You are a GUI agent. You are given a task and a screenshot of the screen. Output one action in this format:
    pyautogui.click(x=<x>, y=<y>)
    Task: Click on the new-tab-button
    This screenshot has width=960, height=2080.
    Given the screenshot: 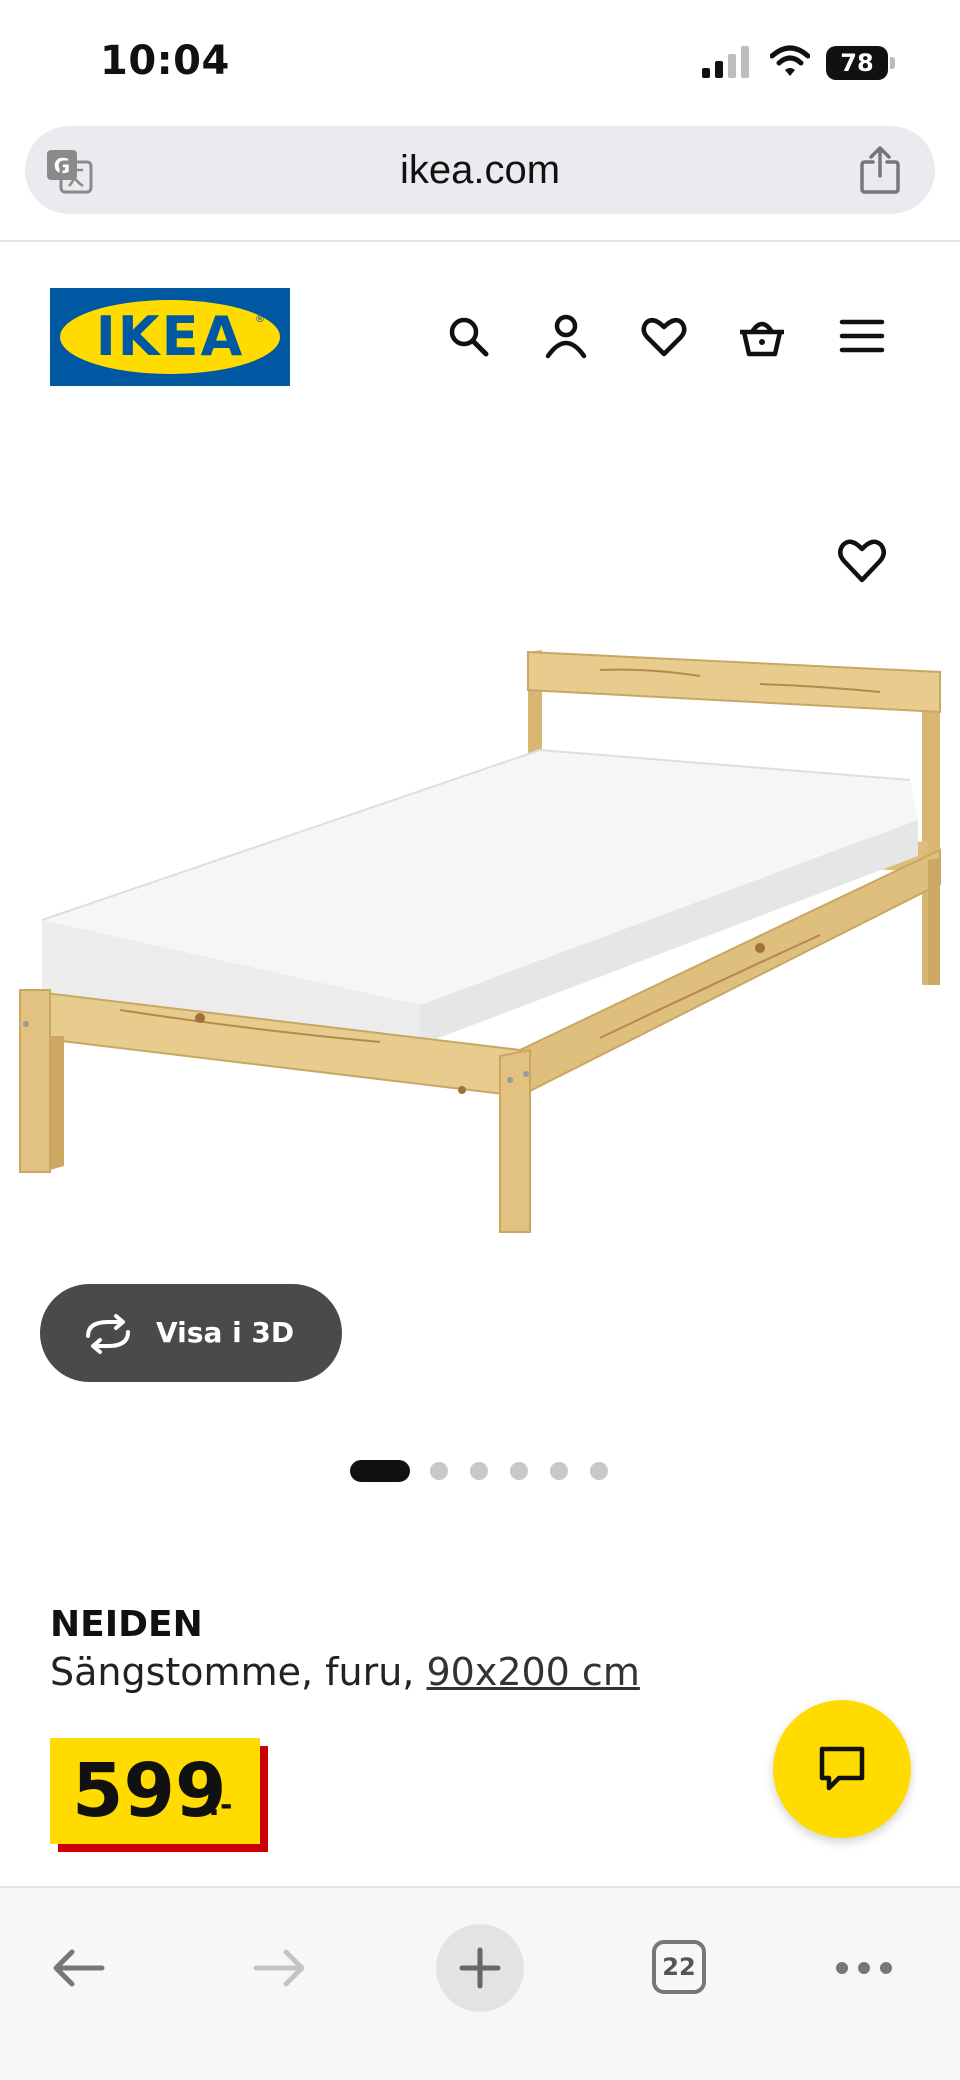 What is the action you would take?
    pyautogui.click(x=480, y=1968)
    